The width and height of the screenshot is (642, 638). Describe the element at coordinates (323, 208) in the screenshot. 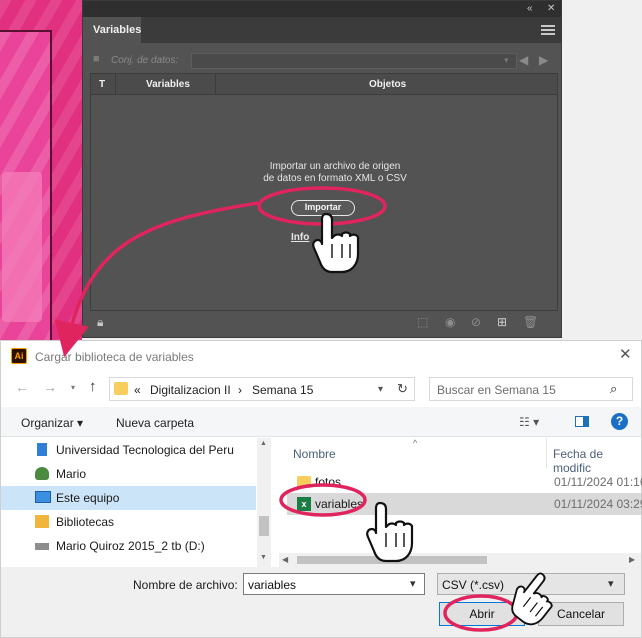

I see `import-button: Importar` at that location.